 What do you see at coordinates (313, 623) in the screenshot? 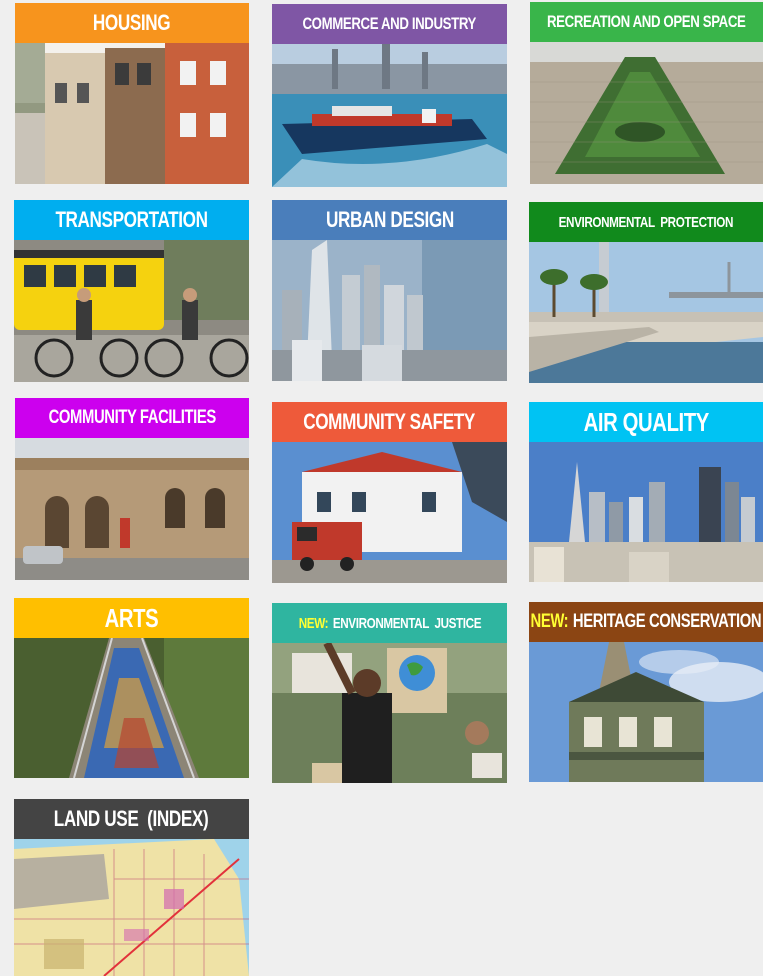
I see `tile-environmental-justice-new-badge: NEW:` at bounding box center [313, 623].